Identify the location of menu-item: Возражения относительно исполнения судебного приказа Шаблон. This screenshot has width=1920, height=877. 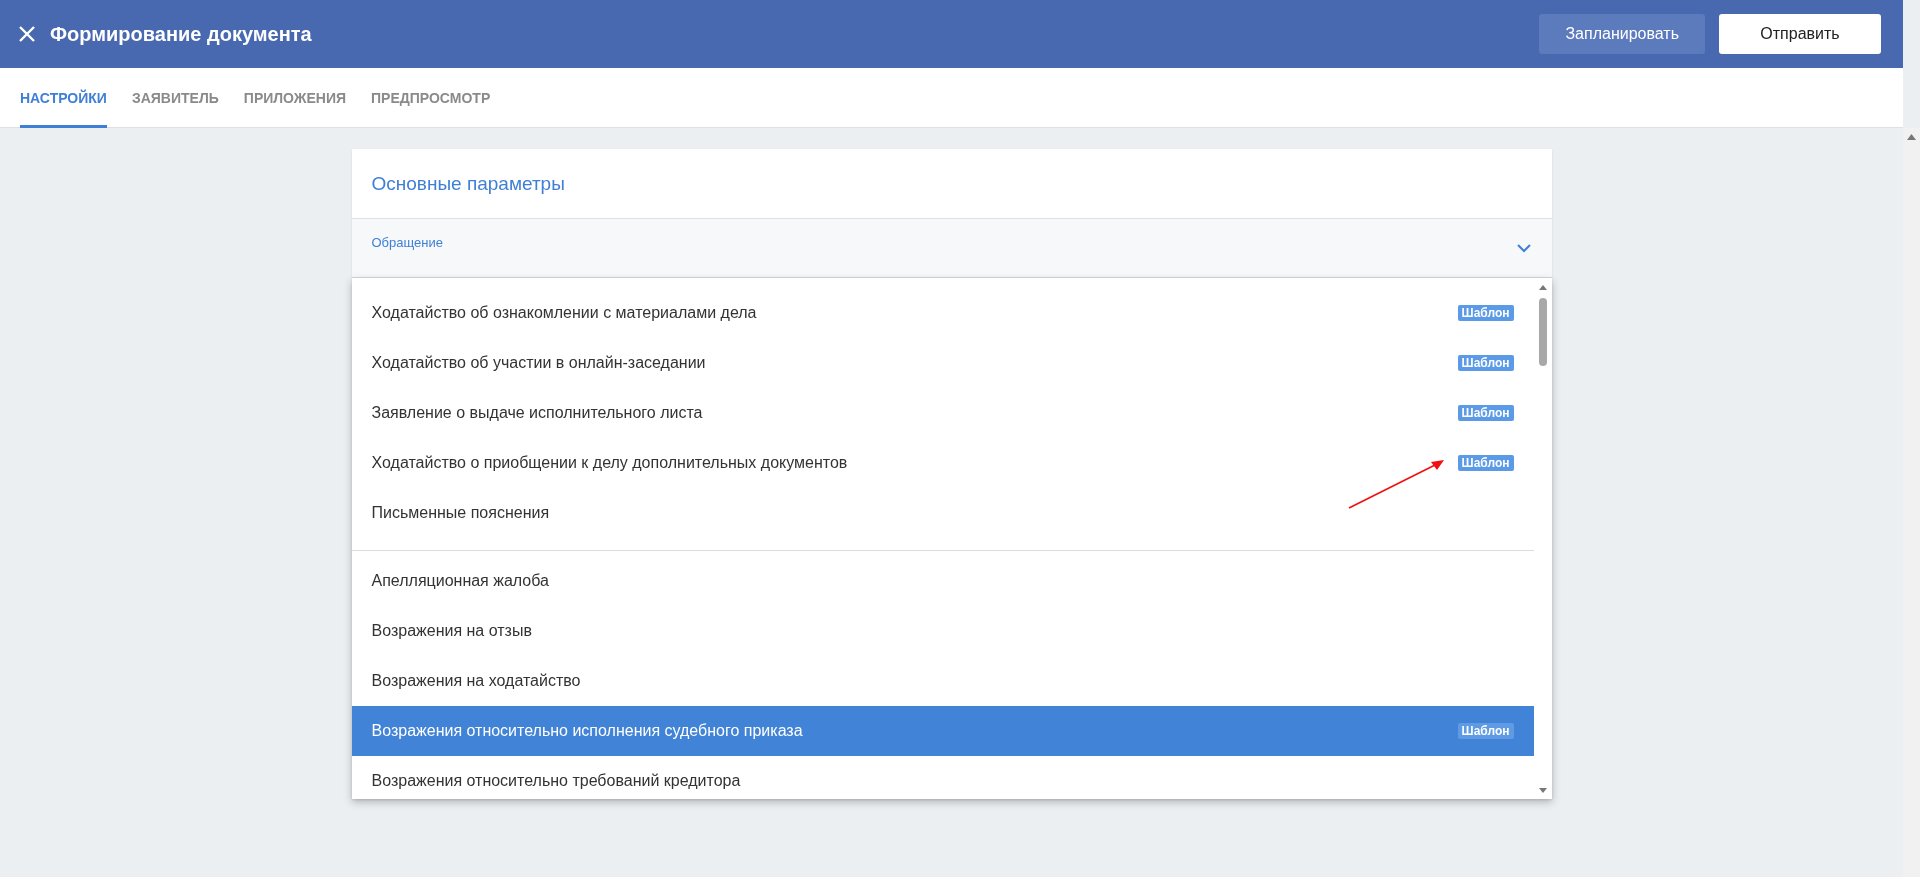
(942, 731).